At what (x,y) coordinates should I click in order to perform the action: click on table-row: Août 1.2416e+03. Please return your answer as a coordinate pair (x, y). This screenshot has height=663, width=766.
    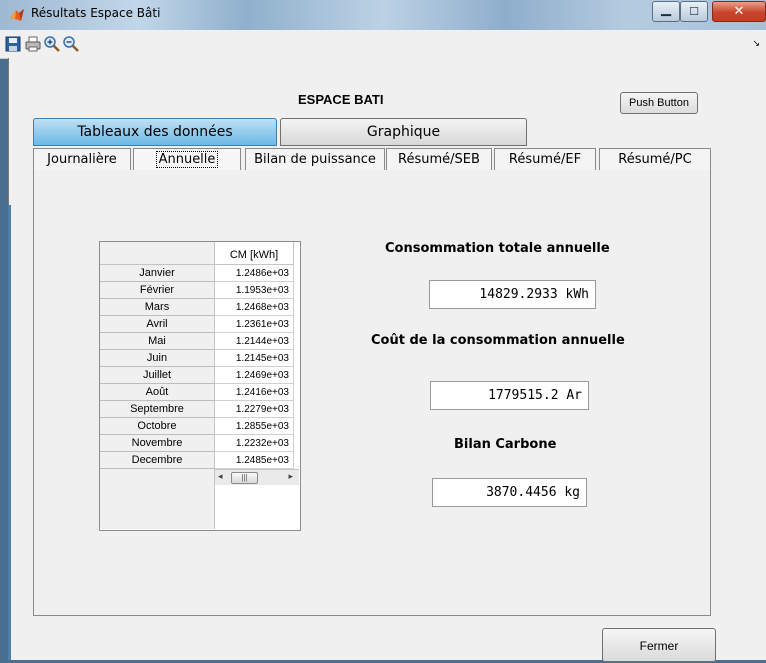
    Looking at the image, I should click on (200, 392).